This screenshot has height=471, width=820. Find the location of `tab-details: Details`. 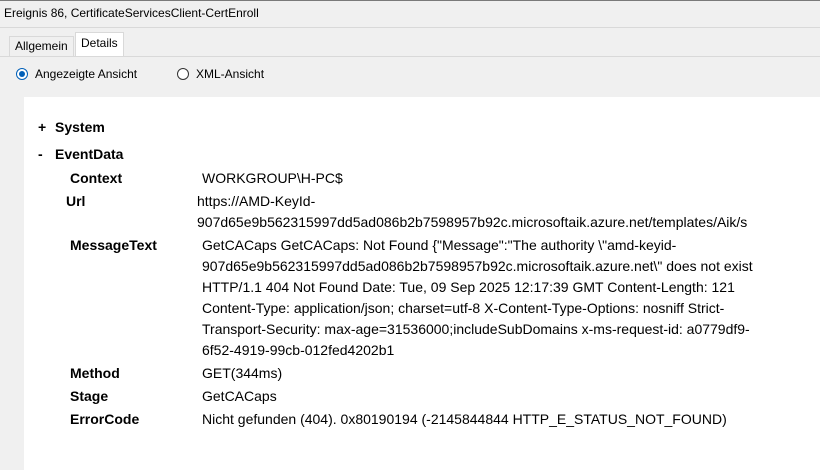

tab-details: Details is located at coordinates (99, 44).